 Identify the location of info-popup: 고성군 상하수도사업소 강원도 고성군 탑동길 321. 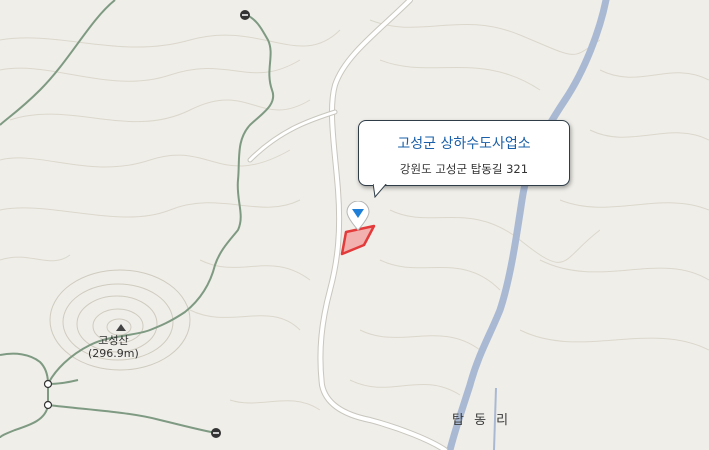
(464, 159).